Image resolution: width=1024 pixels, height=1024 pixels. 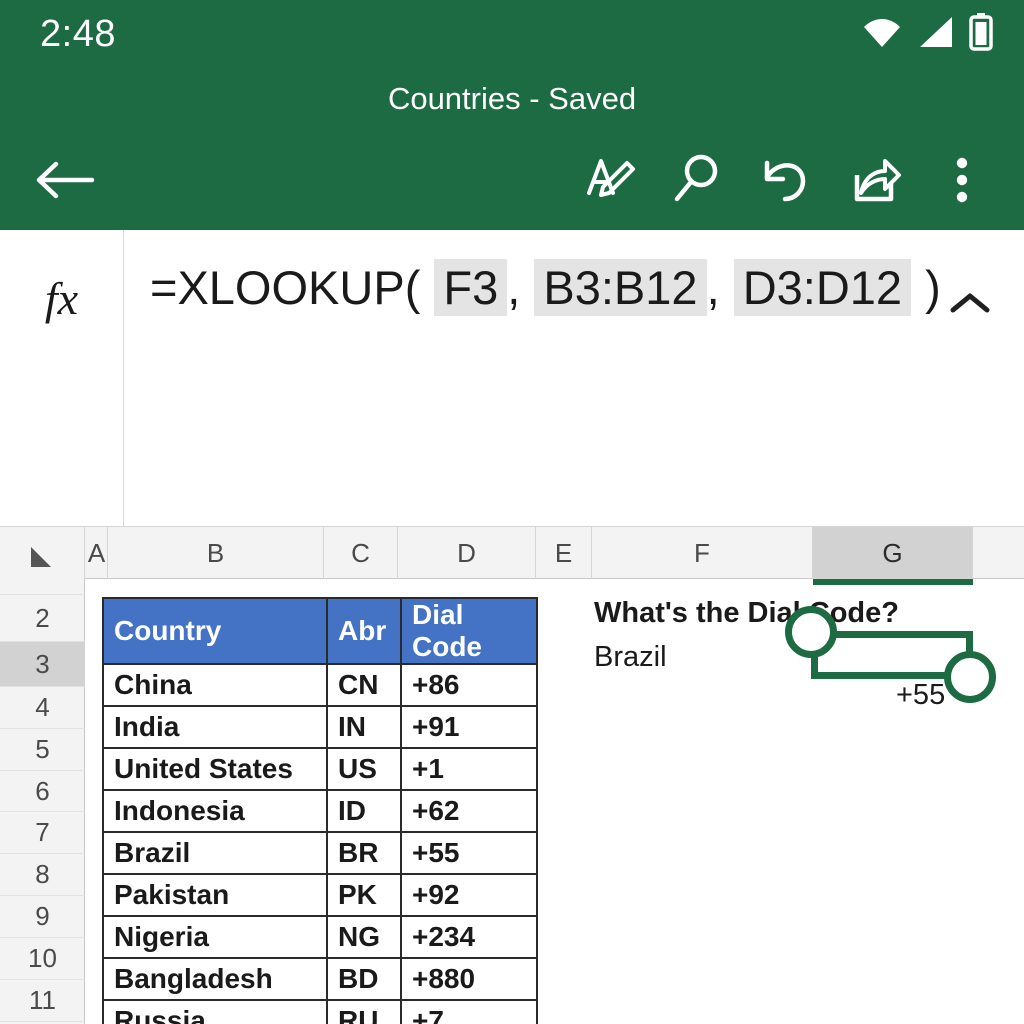 What do you see at coordinates (920, 695) in the screenshot?
I see `lookup-result-cell: +55` at bounding box center [920, 695].